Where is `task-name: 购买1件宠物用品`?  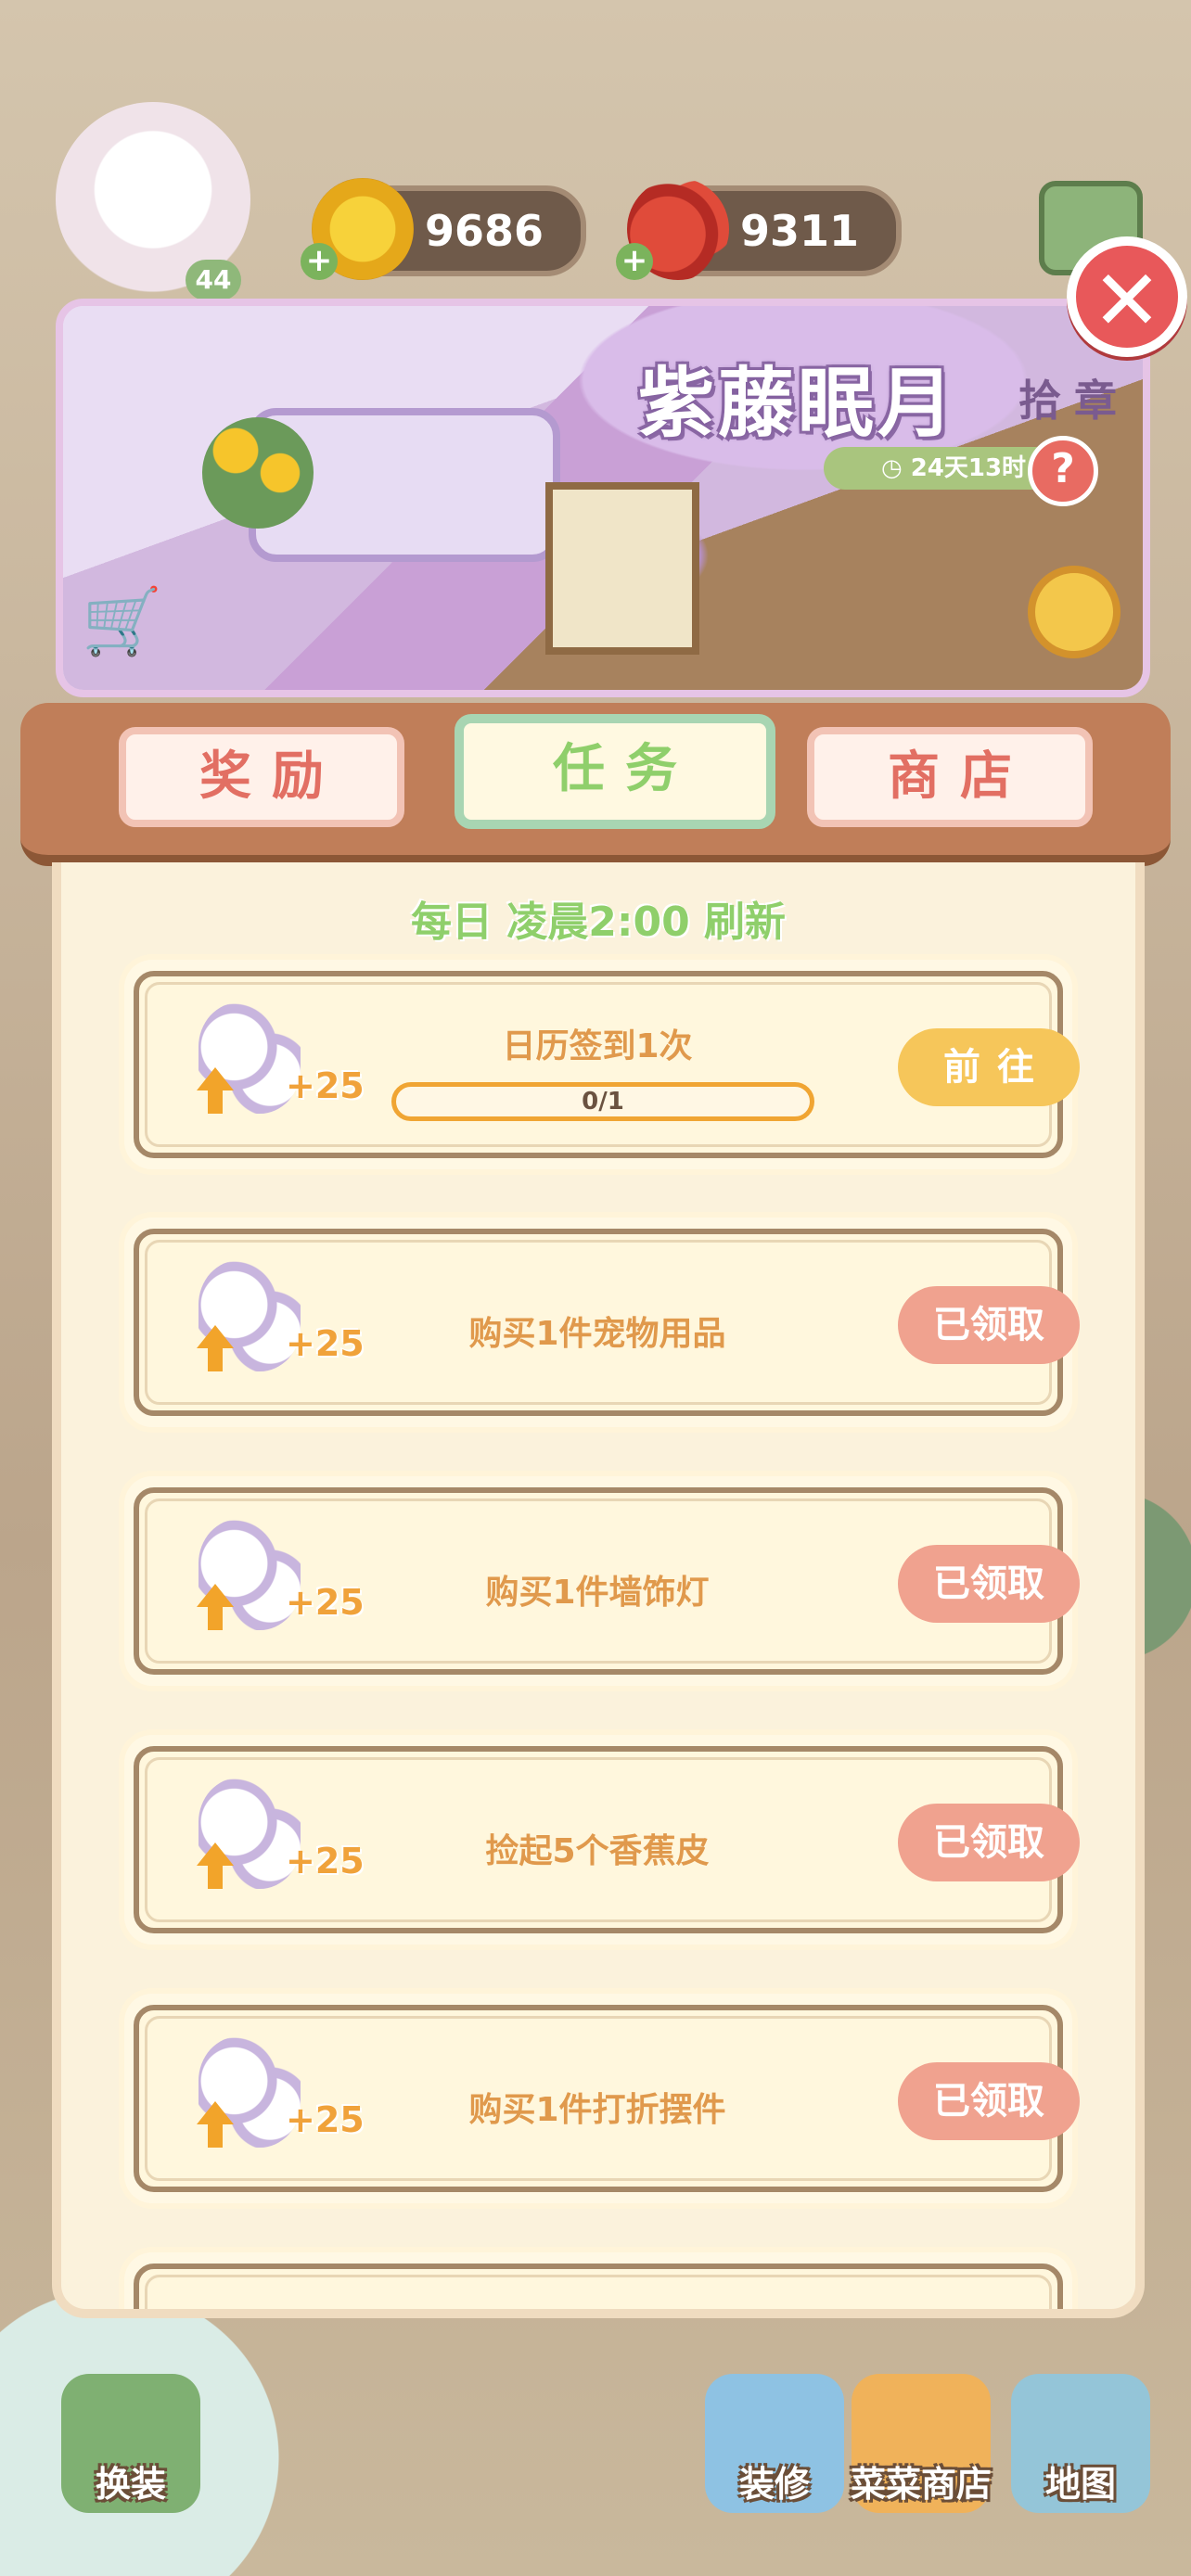 task-name: 购买1件宠物用品 is located at coordinates (597, 1334).